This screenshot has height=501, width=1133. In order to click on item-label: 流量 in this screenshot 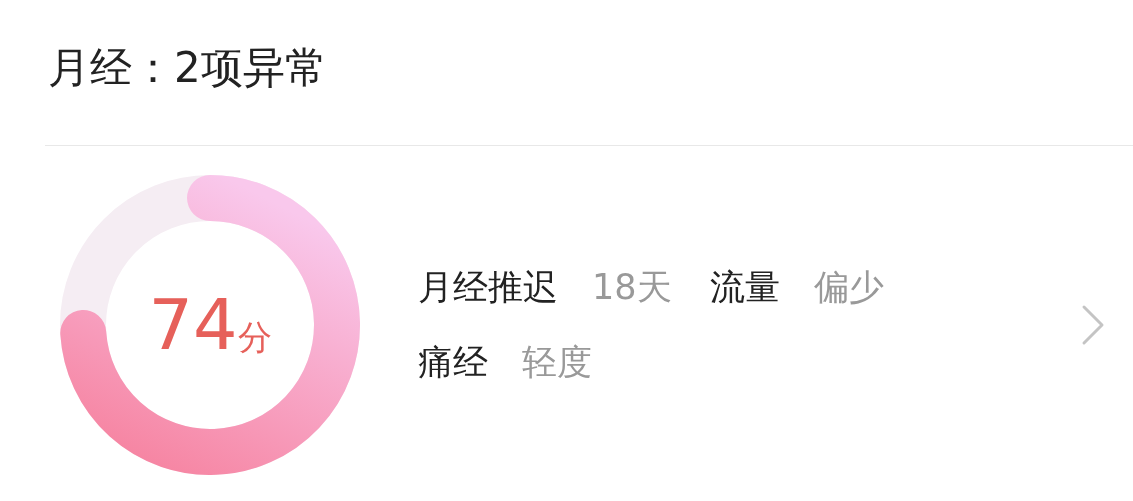, I will do `click(744, 287)`.